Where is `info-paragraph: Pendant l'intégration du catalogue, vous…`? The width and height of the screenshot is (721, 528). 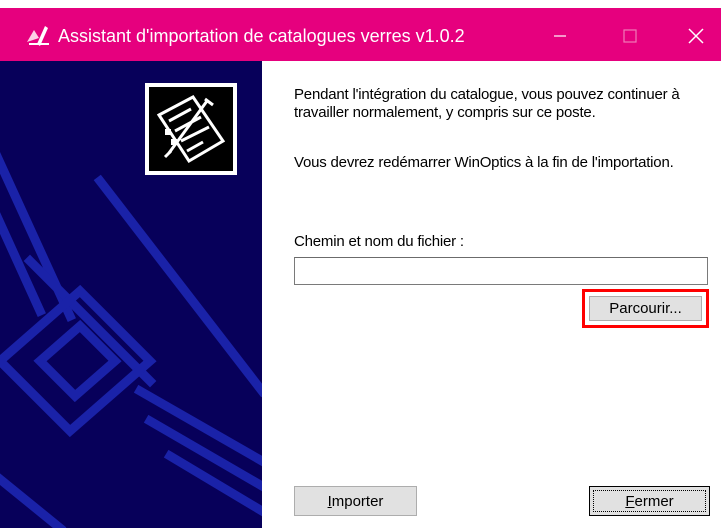
info-paragraph: Pendant l'intégration du catalogue, vous… is located at coordinates (487, 103).